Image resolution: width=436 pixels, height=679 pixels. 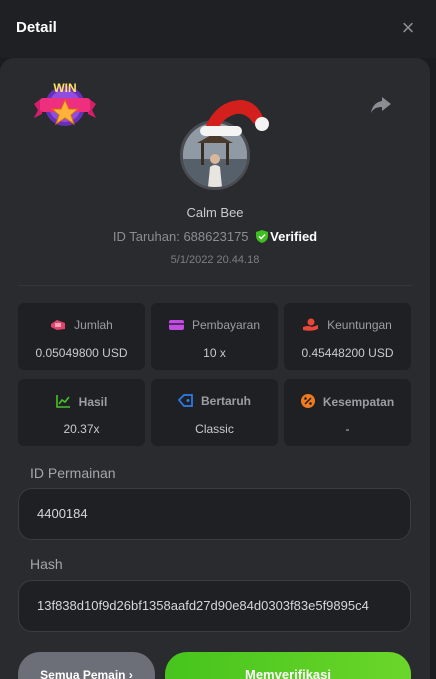 What do you see at coordinates (262, 236) in the screenshot?
I see `verified-shield-icon` at bounding box center [262, 236].